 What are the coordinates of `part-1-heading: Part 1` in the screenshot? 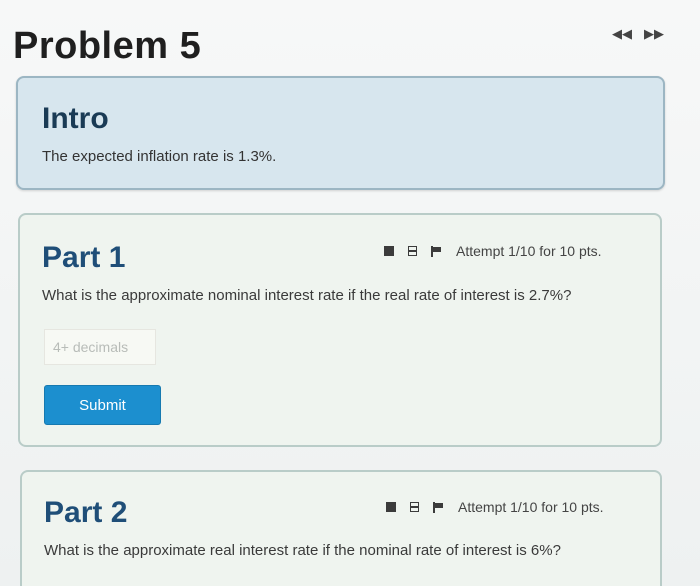 It's located at (84, 257).